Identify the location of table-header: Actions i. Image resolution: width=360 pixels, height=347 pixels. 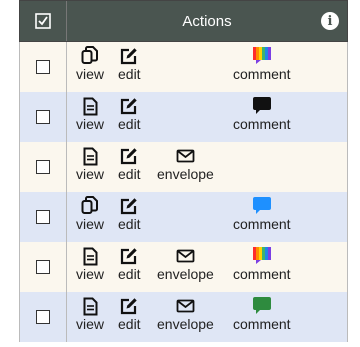
(183, 21).